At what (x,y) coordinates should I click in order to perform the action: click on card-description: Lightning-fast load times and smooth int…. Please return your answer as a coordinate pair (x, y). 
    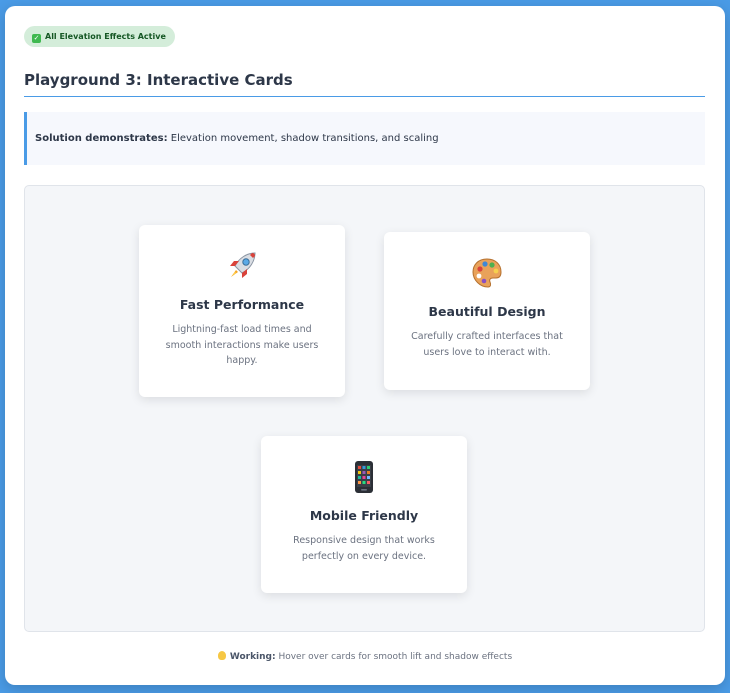
    Looking at the image, I should click on (242, 345).